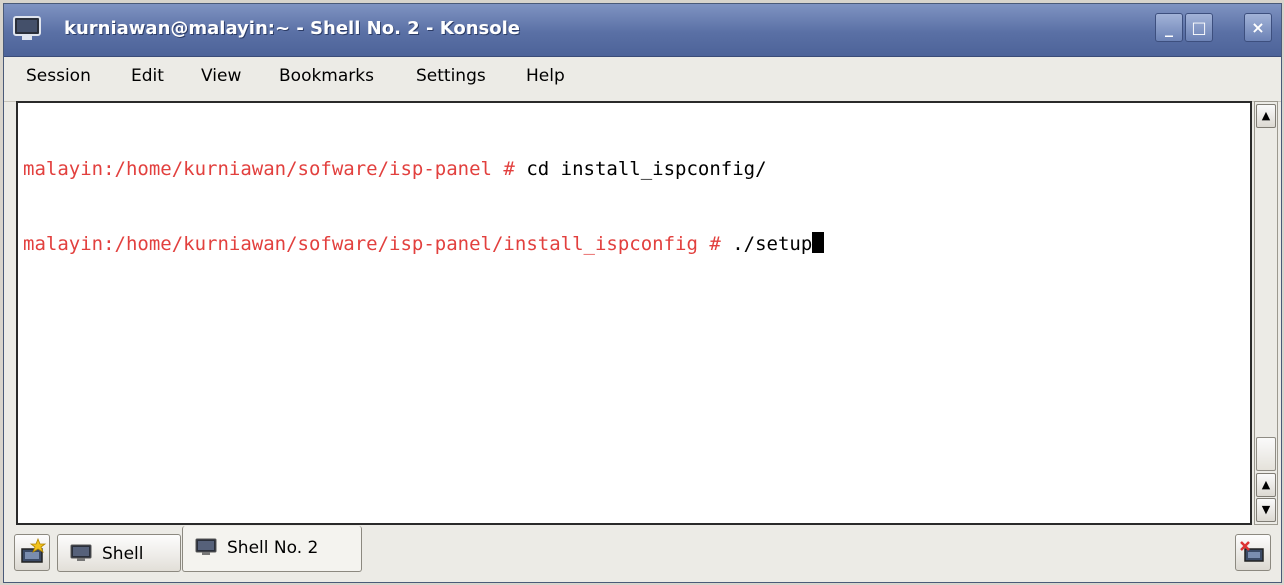  I want to click on menu-help: Help, so click(545, 76).